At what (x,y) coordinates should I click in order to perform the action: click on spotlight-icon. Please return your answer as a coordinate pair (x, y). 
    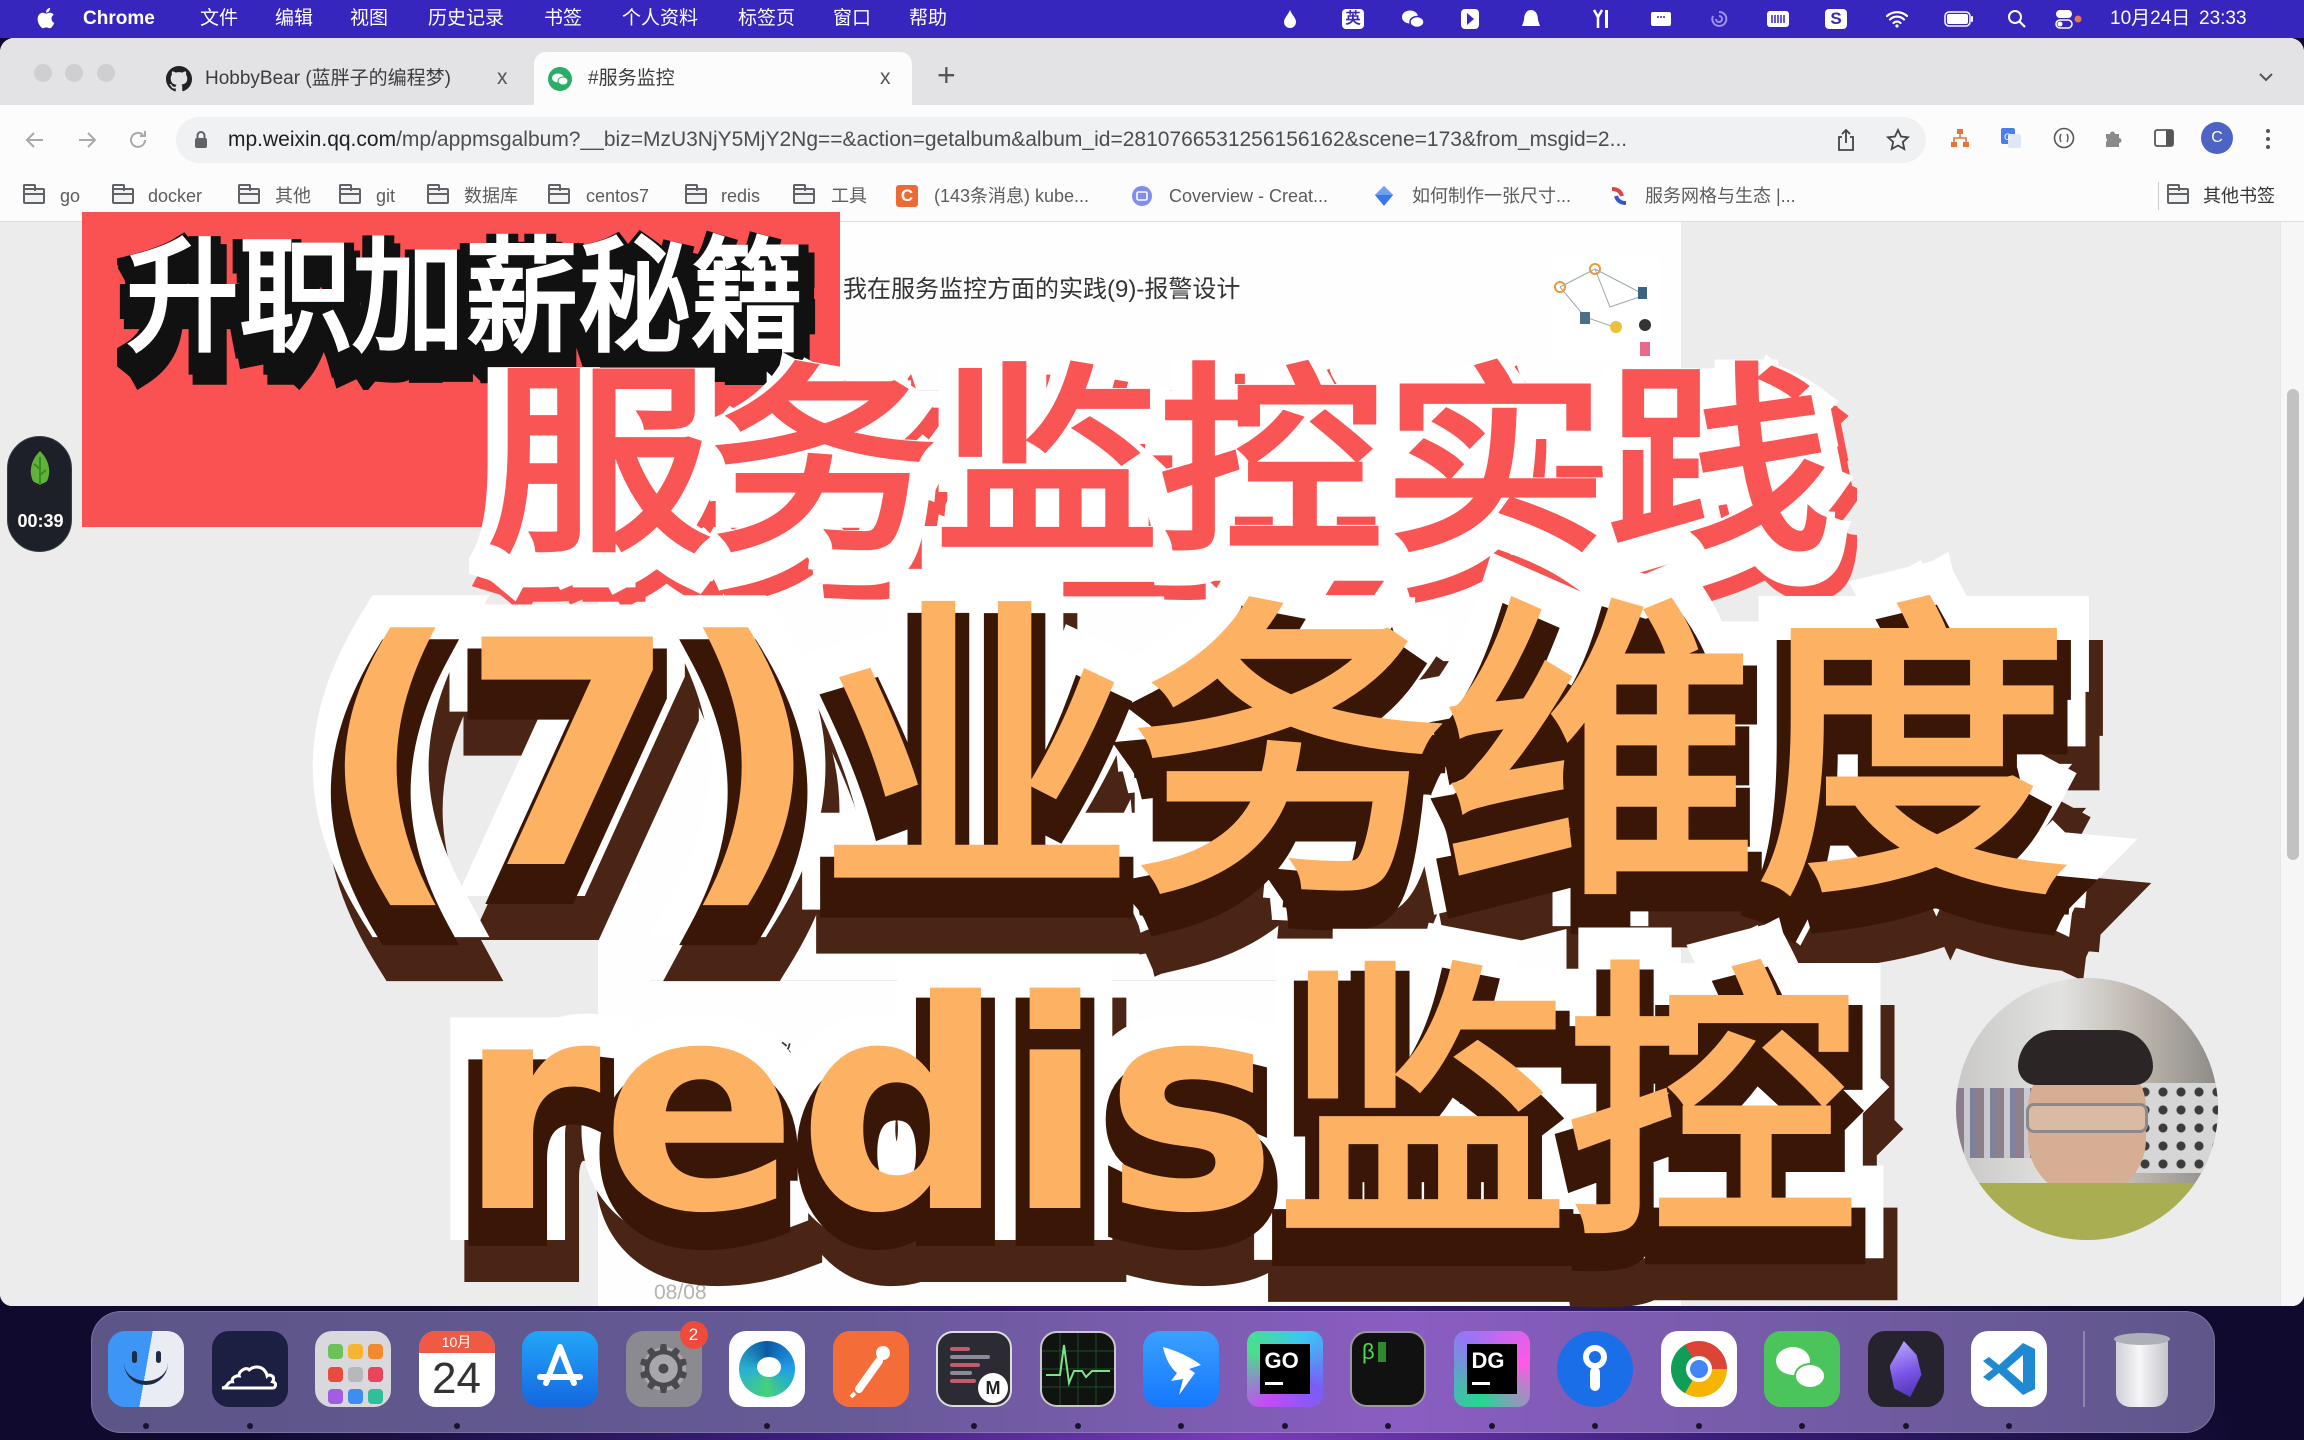
    Looking at the image, I should click on (2017, 19).